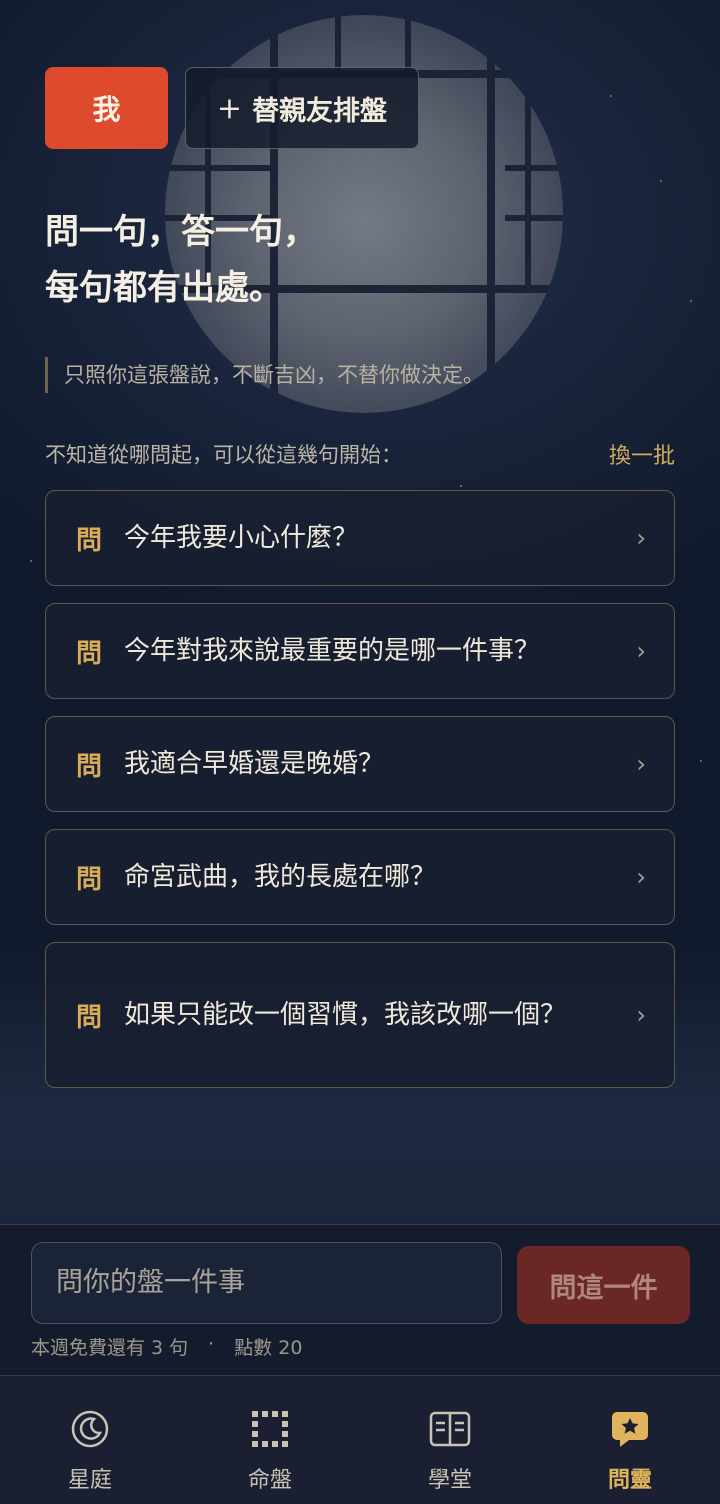 This screenshot has width=720, height=1504. I want to click on tab-me-label: 我, so click(106, 109).